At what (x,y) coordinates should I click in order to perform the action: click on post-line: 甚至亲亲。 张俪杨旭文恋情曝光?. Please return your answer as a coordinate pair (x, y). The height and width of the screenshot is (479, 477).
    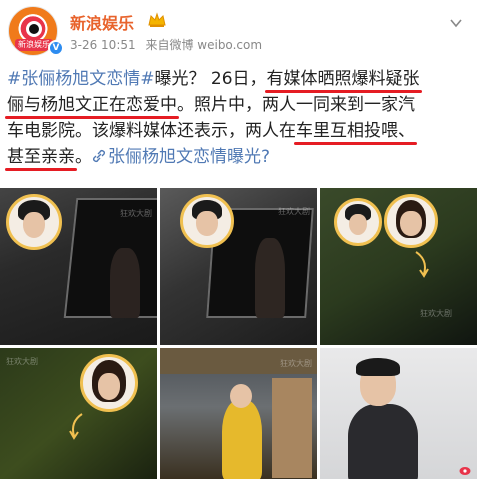
    Looking at the image, I should click on (239, 157).